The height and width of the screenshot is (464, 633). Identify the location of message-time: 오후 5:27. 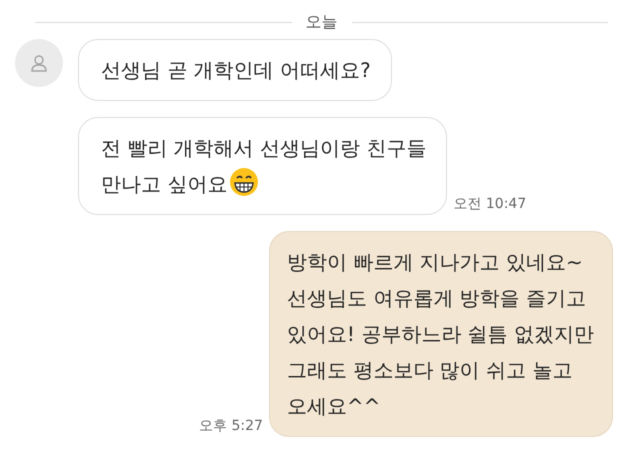
(231, 426).